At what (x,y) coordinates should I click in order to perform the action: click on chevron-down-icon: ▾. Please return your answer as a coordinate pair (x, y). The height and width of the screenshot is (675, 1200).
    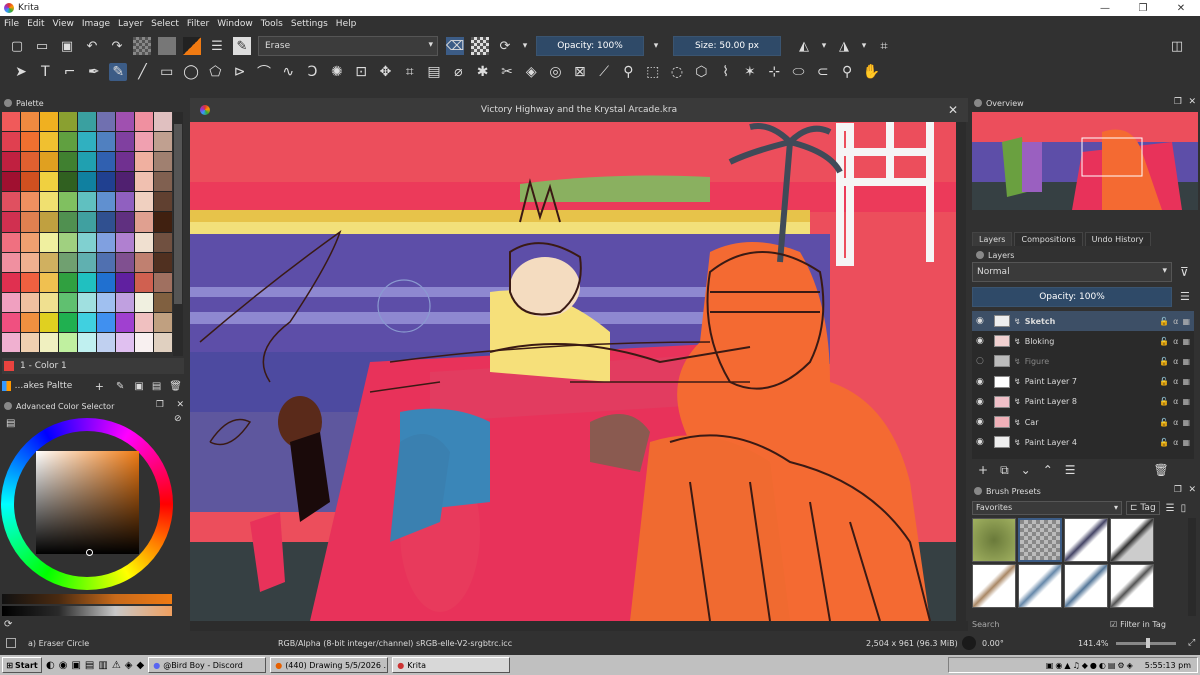
    Looking at the image, I should click on (525, 46).